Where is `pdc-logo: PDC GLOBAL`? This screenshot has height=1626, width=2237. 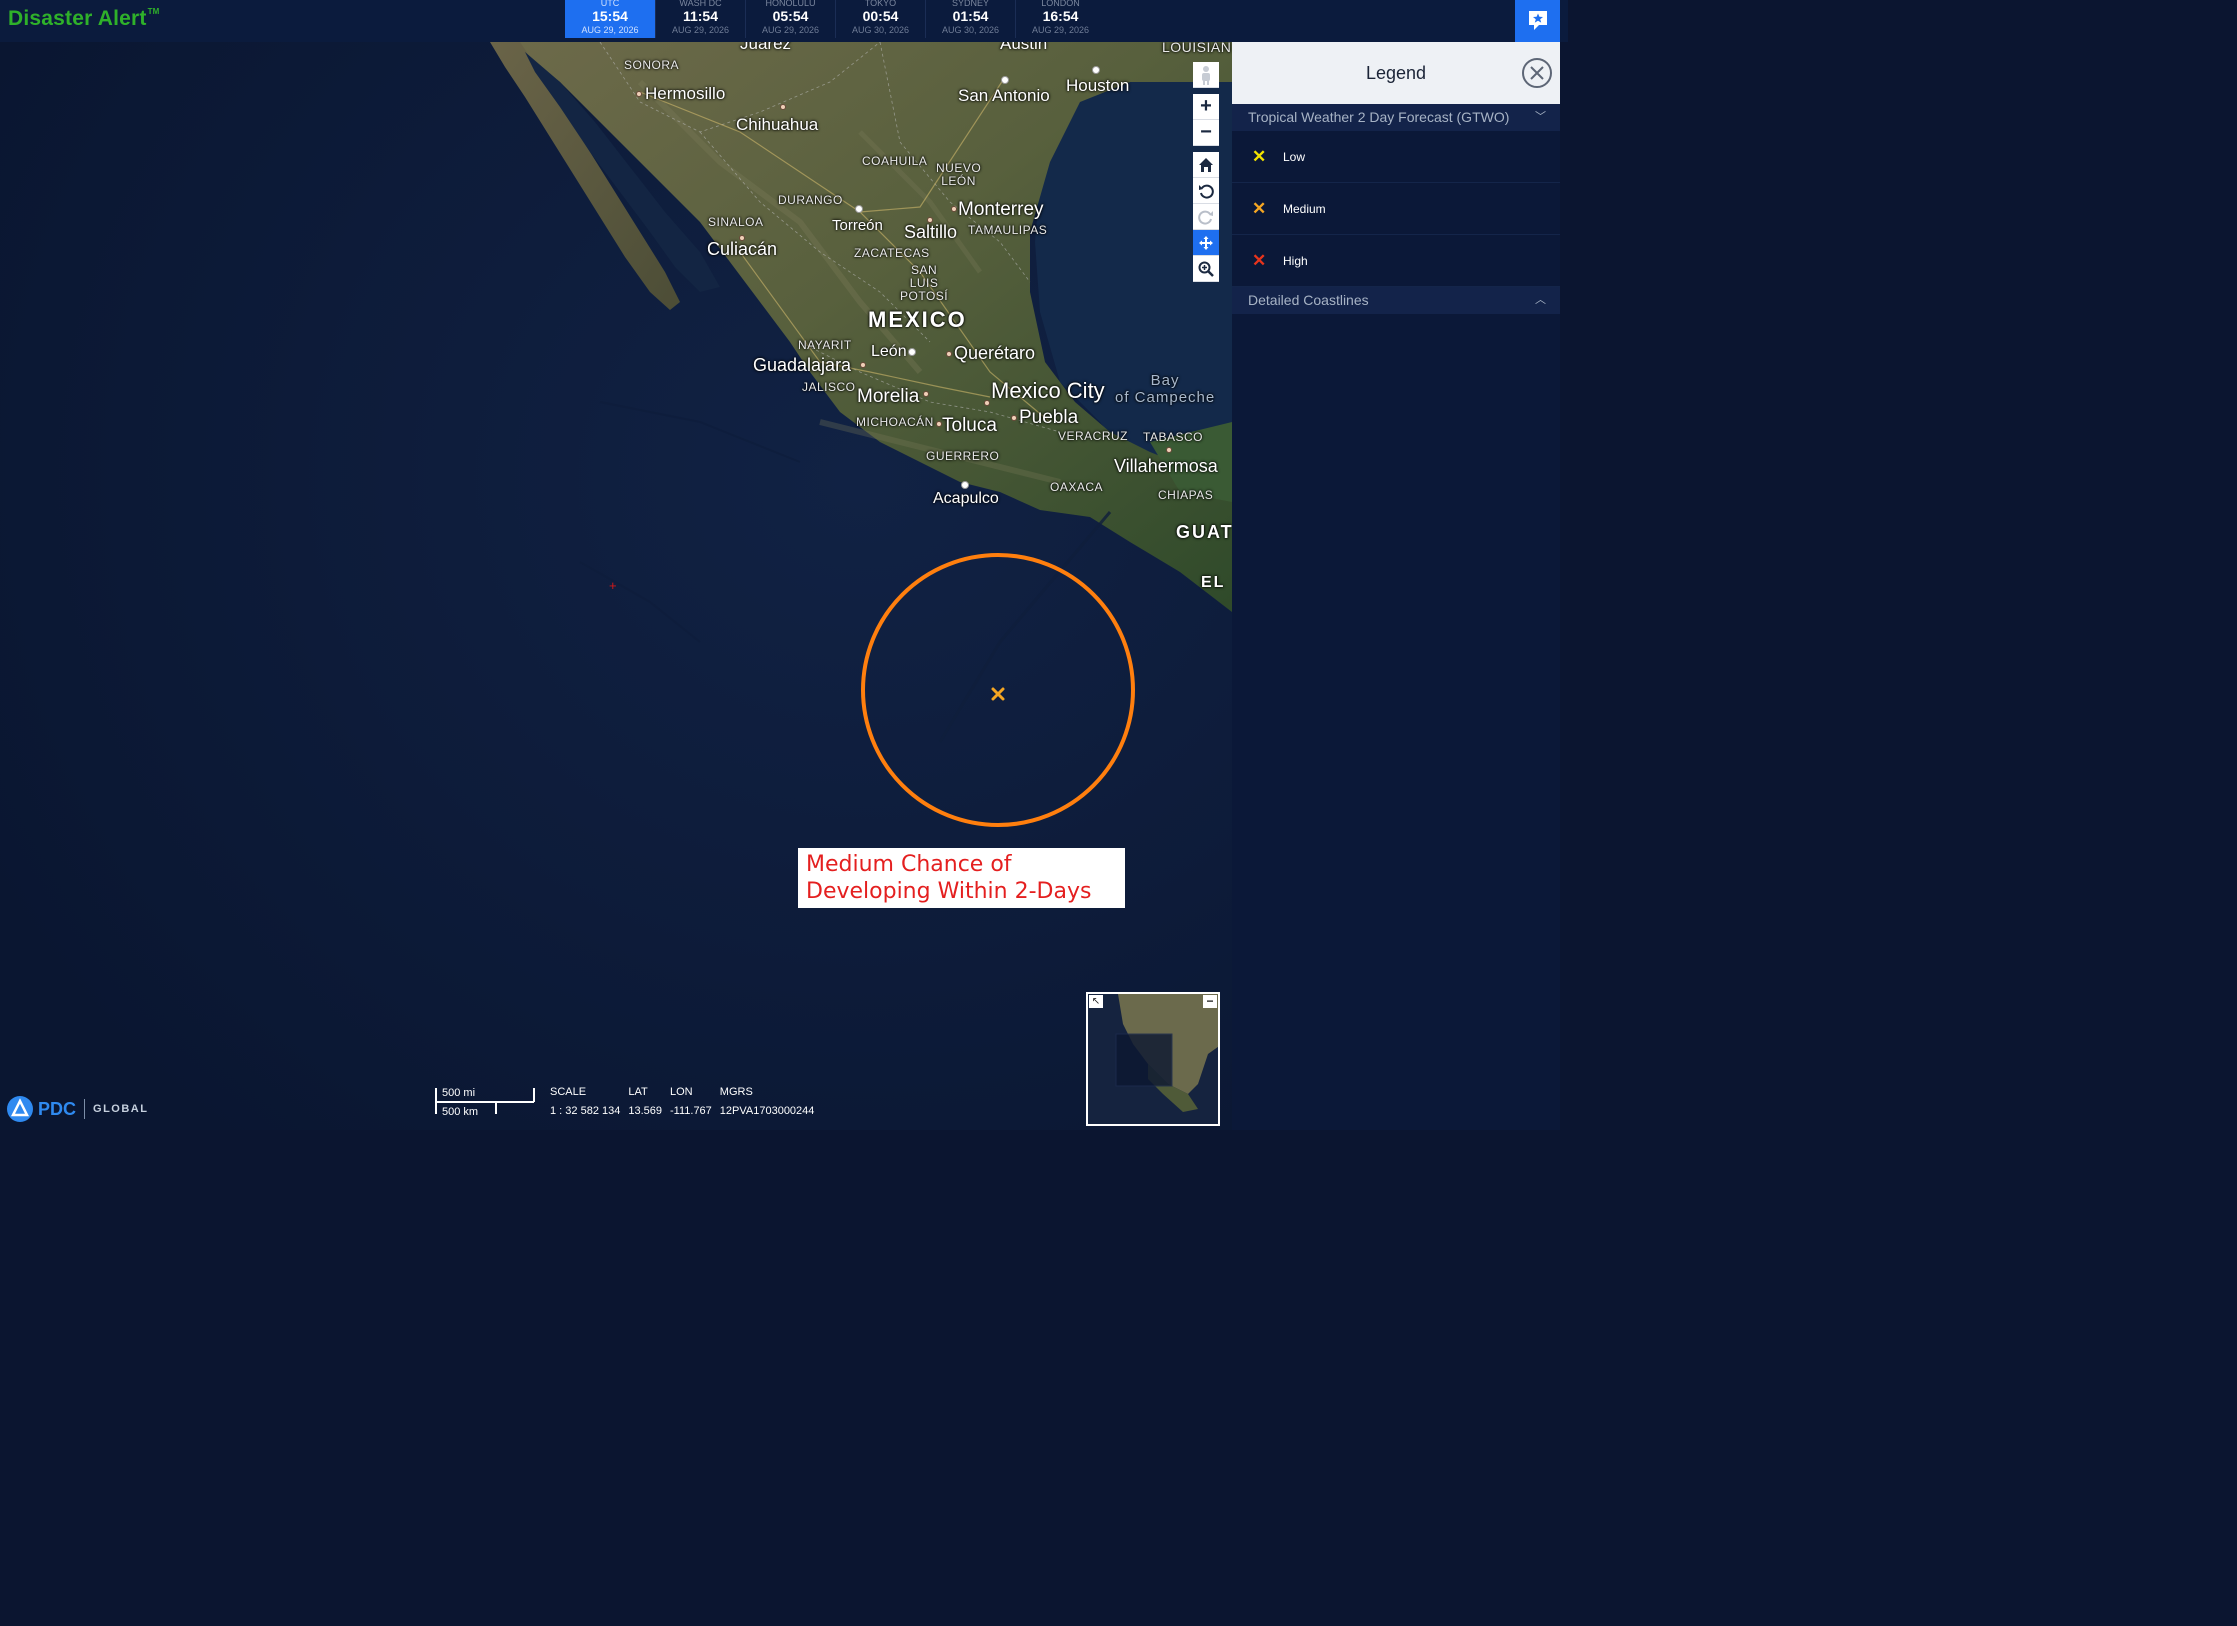 pdc-logo: PDC GLOBAL is located at coordinates (77, 1109).